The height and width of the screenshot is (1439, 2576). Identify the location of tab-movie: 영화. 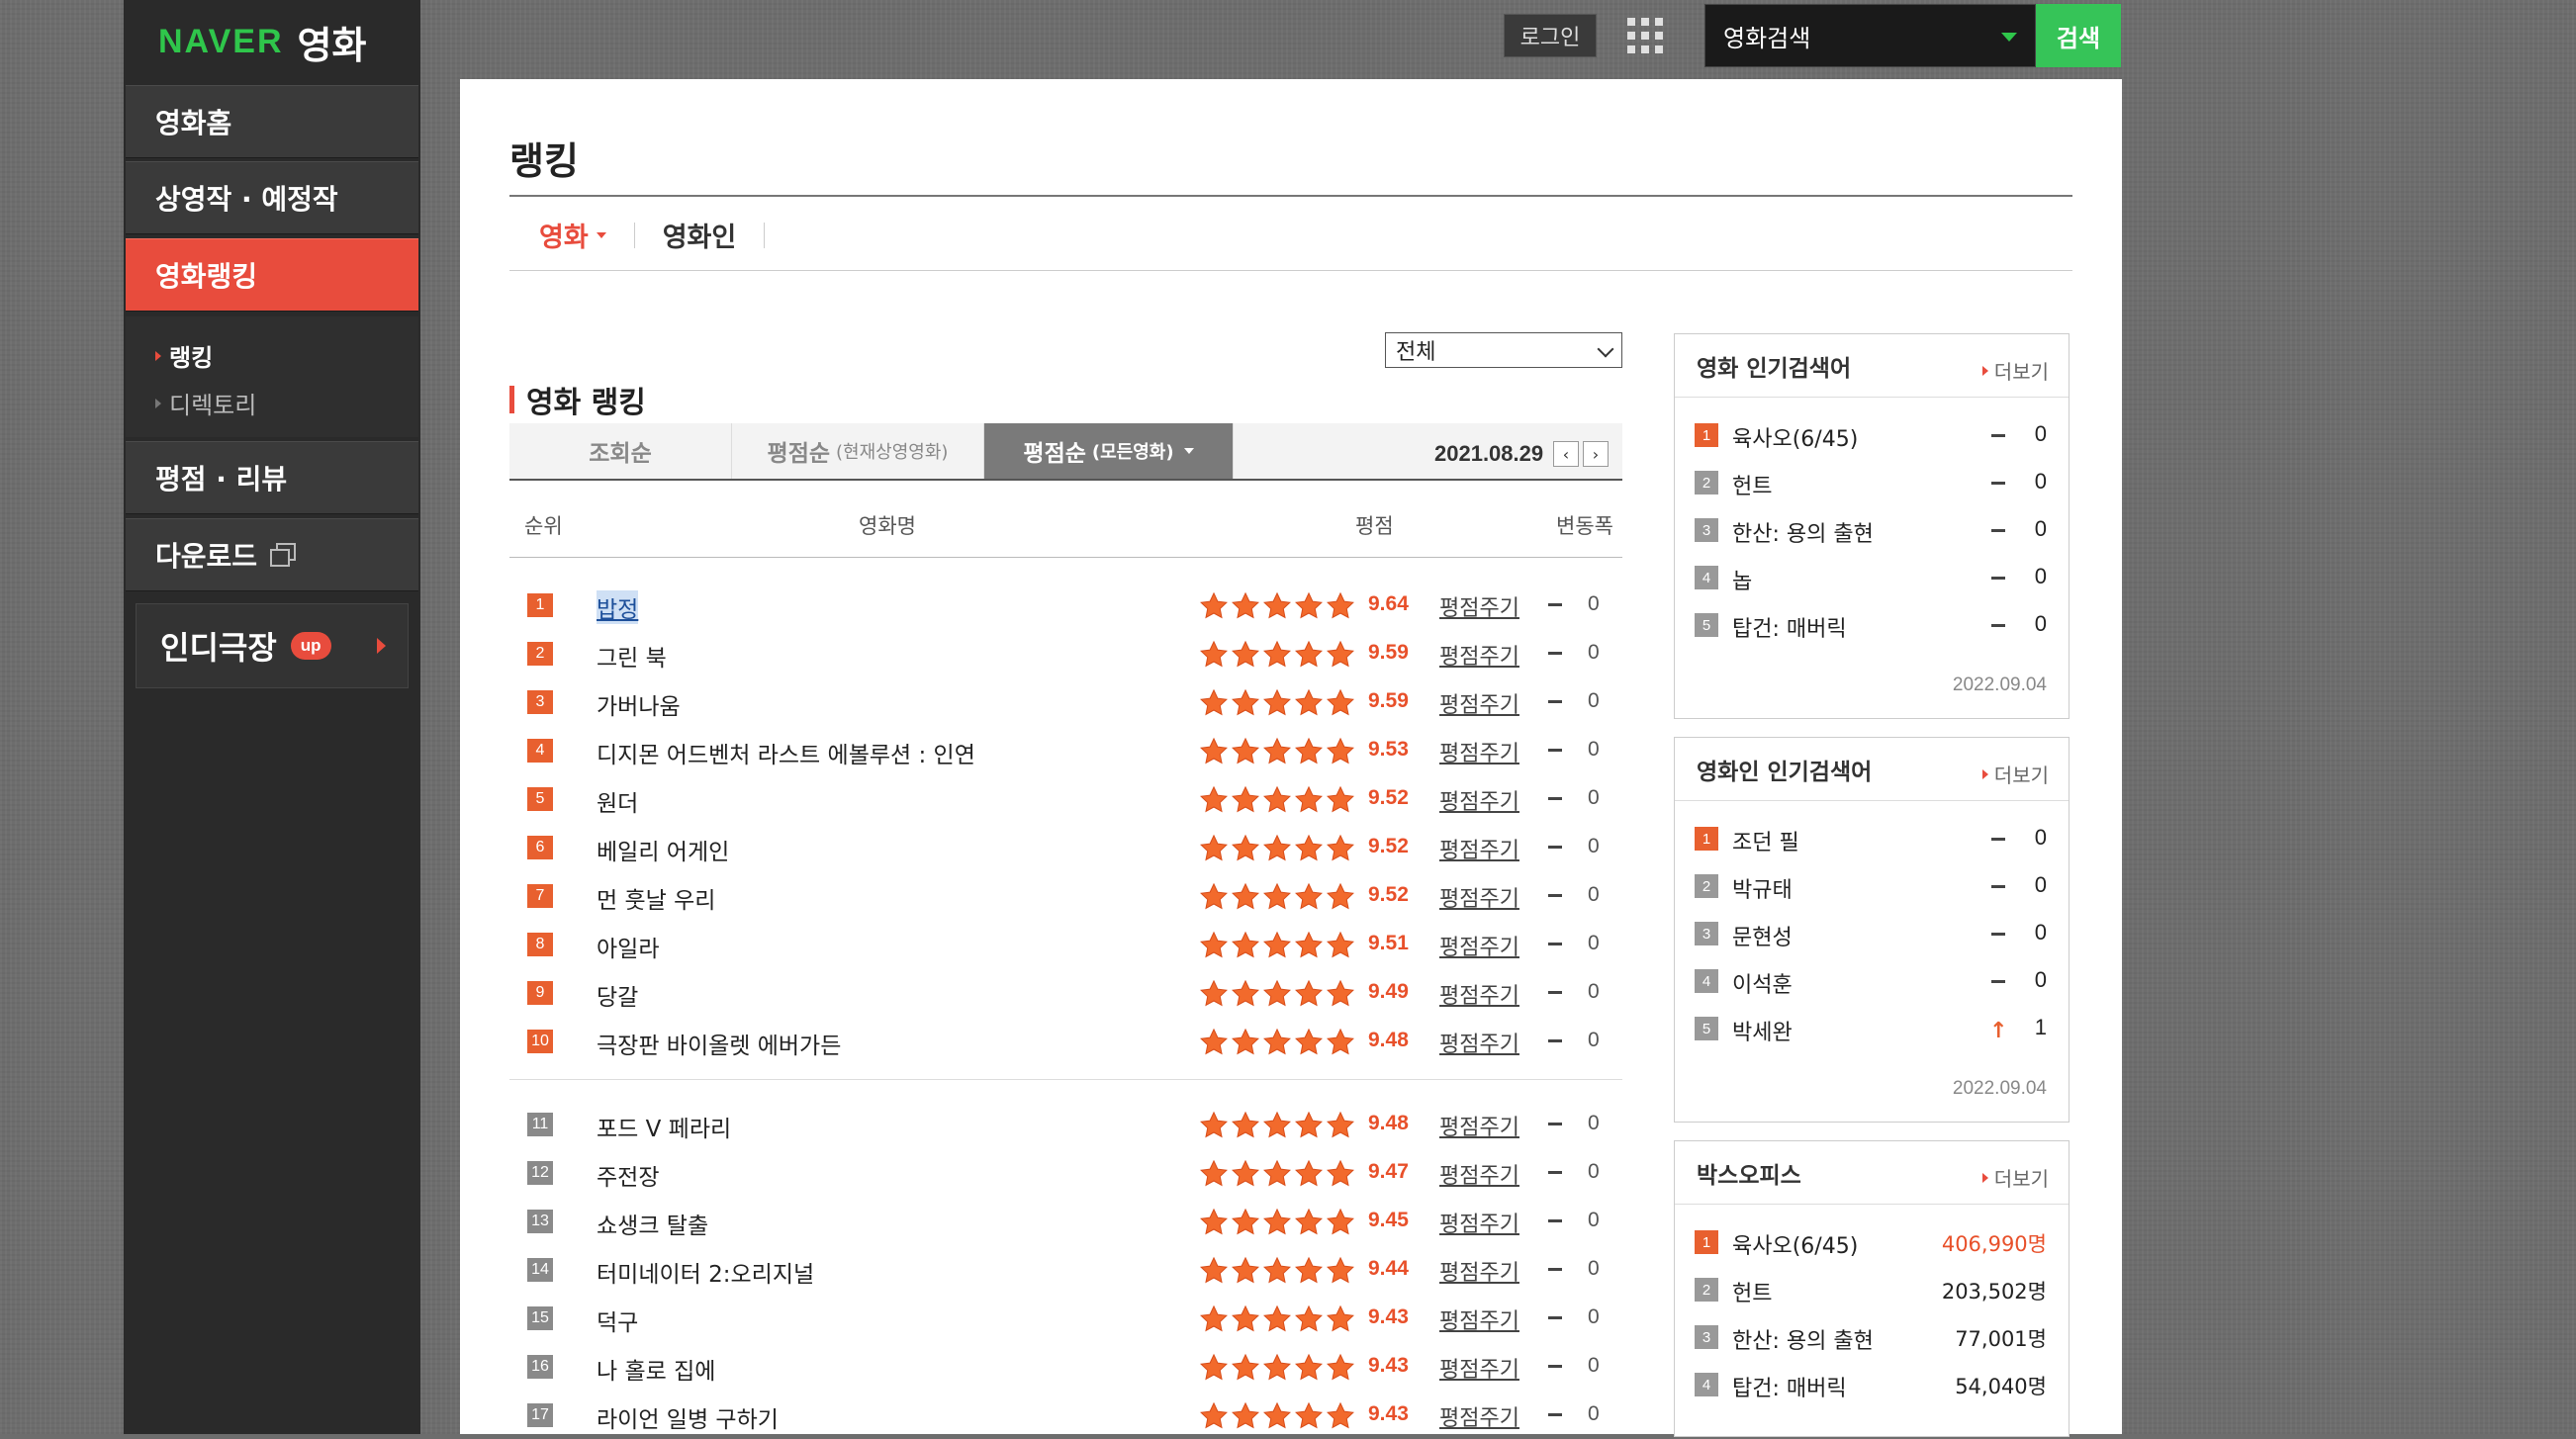
(572, 235).